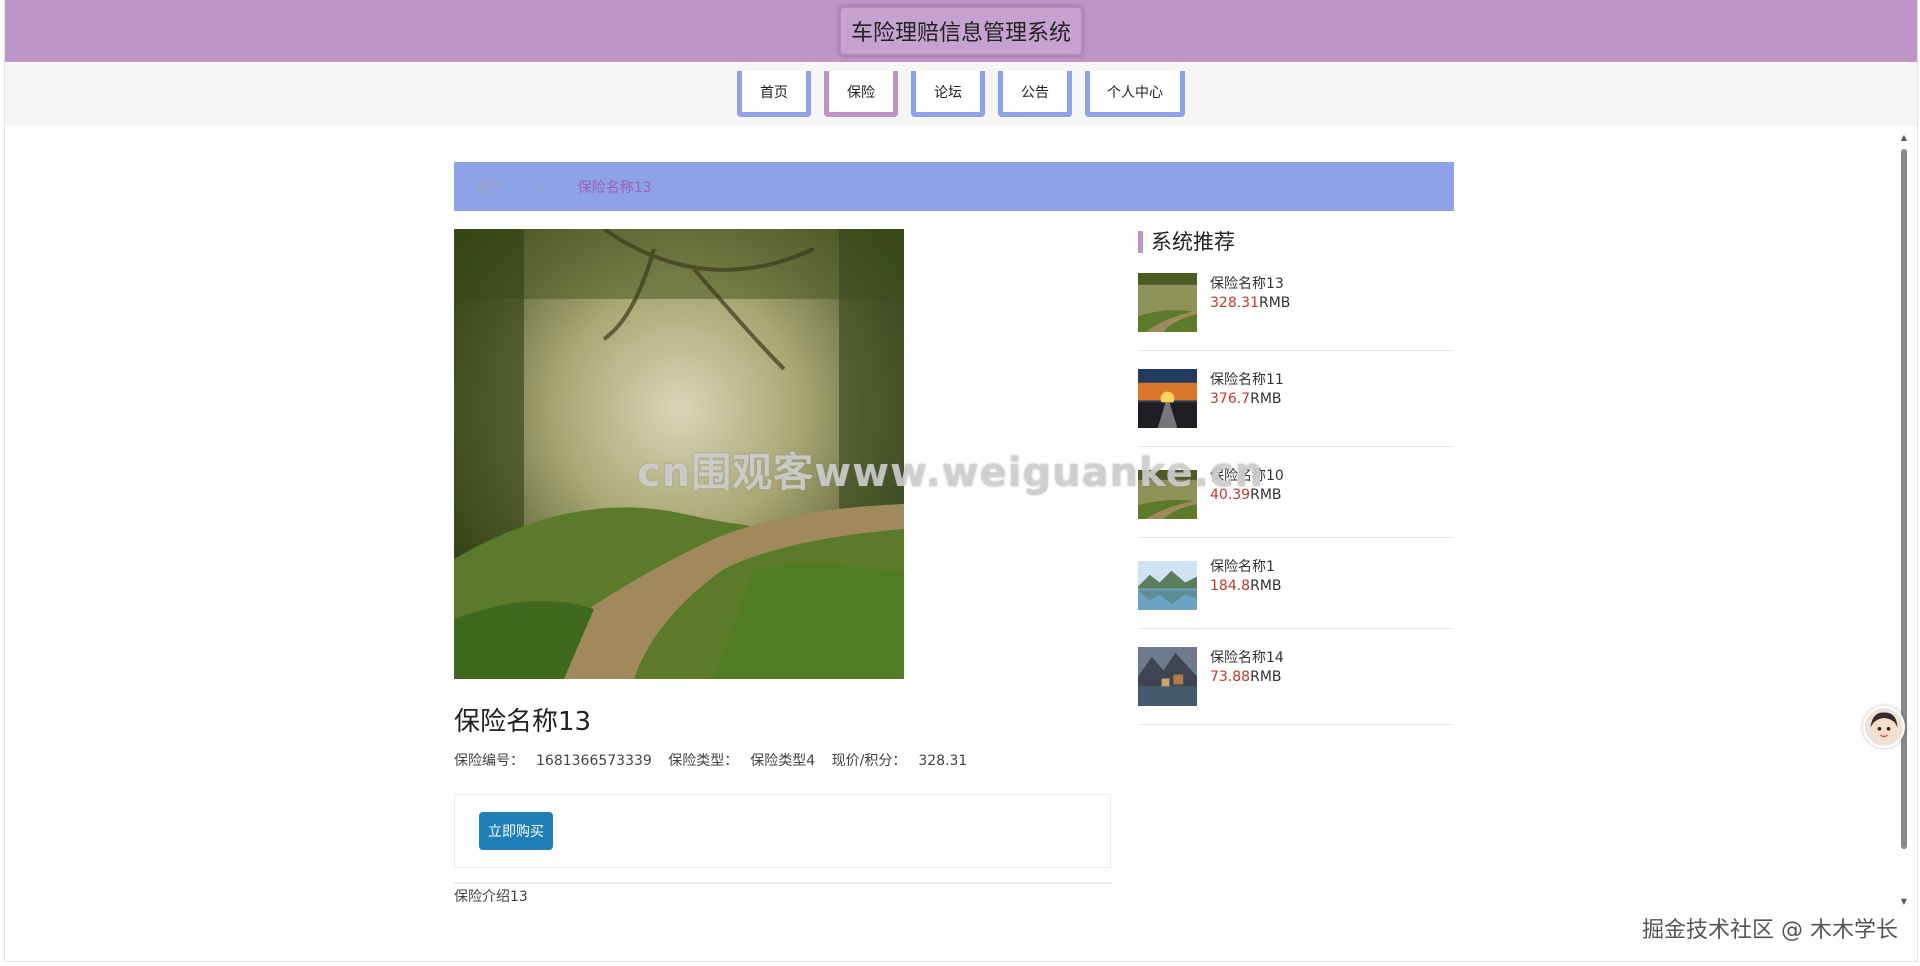  I want to click on assistant-avatar, so click(1884, 727).